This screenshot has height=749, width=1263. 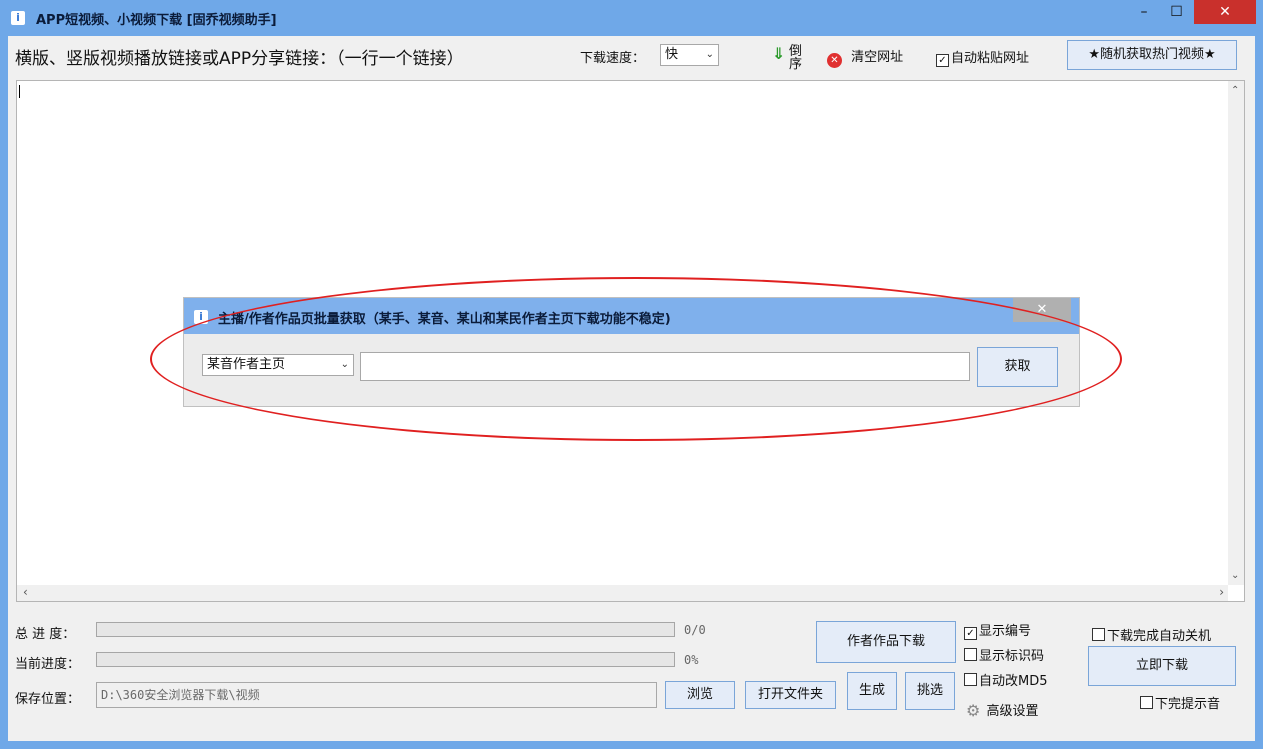 I want to click on scroll-right-icon: ›, so click(x=1221, y=592).